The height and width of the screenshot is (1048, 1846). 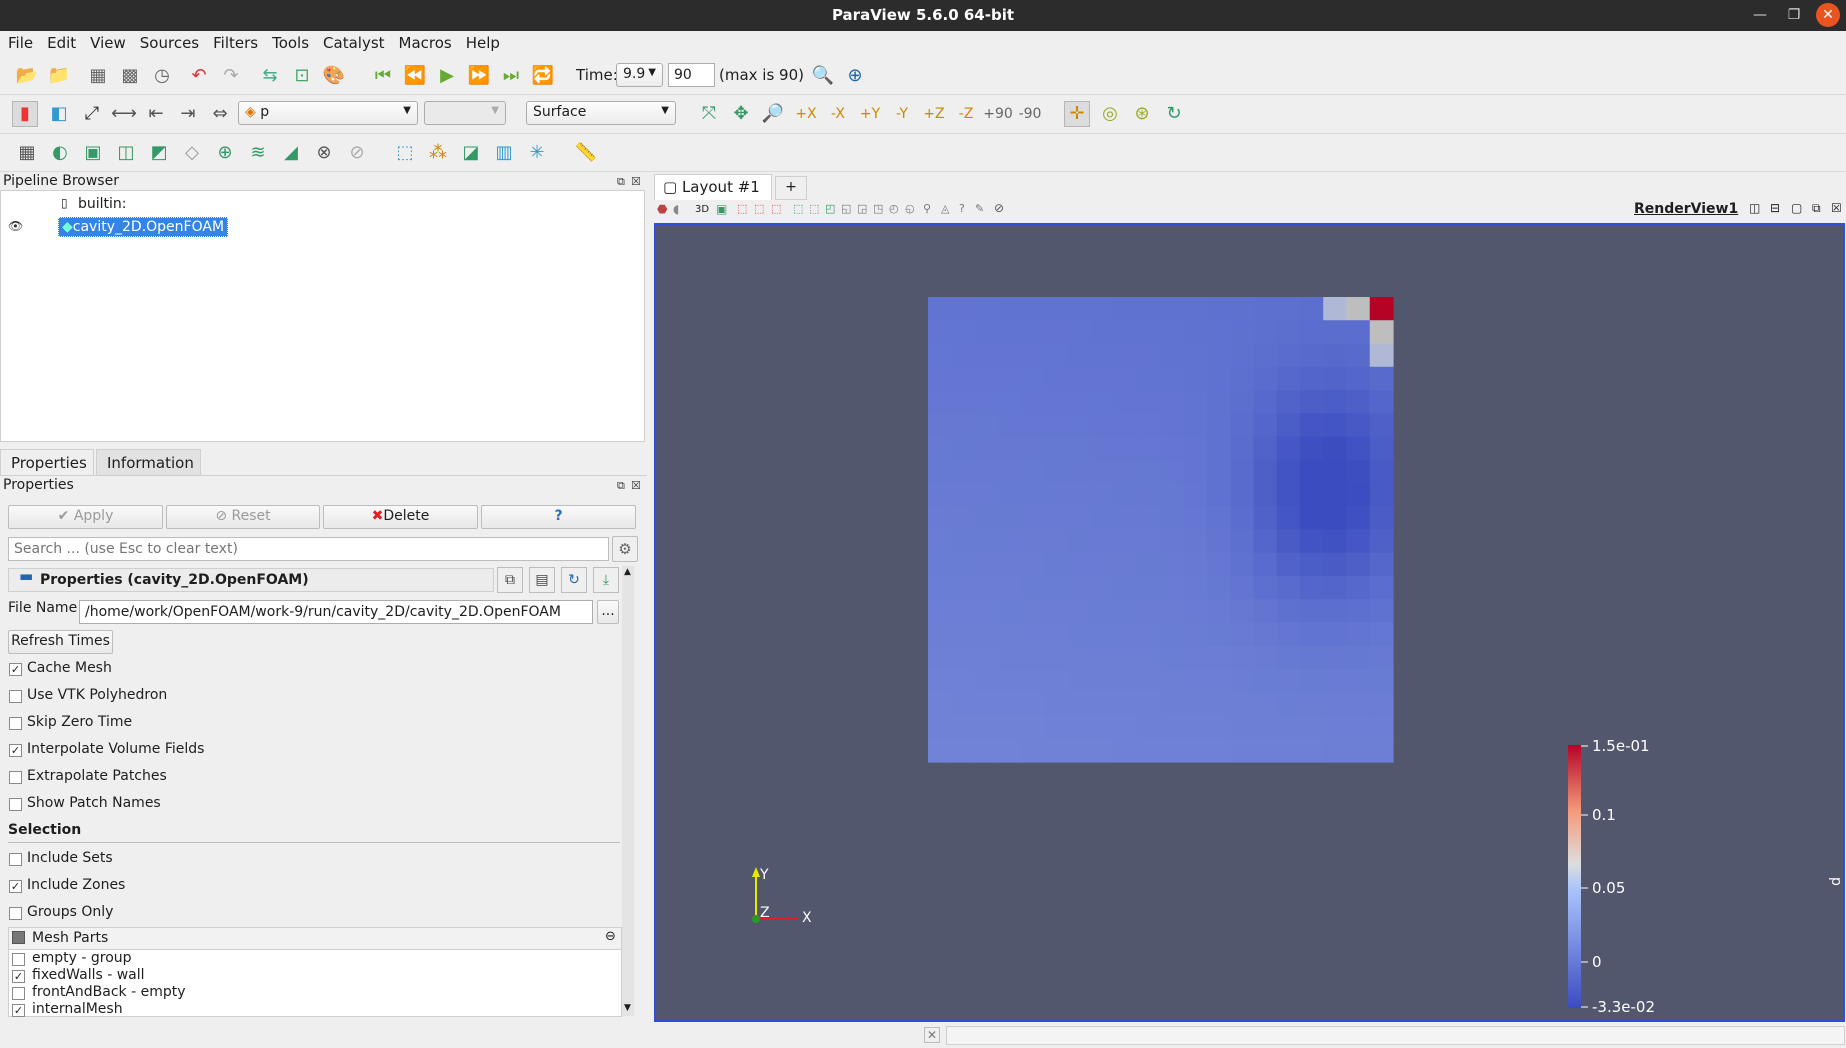 What do you see at coordinates (471, 153) in the screenshot?
I see `plot-over-line-icon: ◪` at bounding box center [471, 153].